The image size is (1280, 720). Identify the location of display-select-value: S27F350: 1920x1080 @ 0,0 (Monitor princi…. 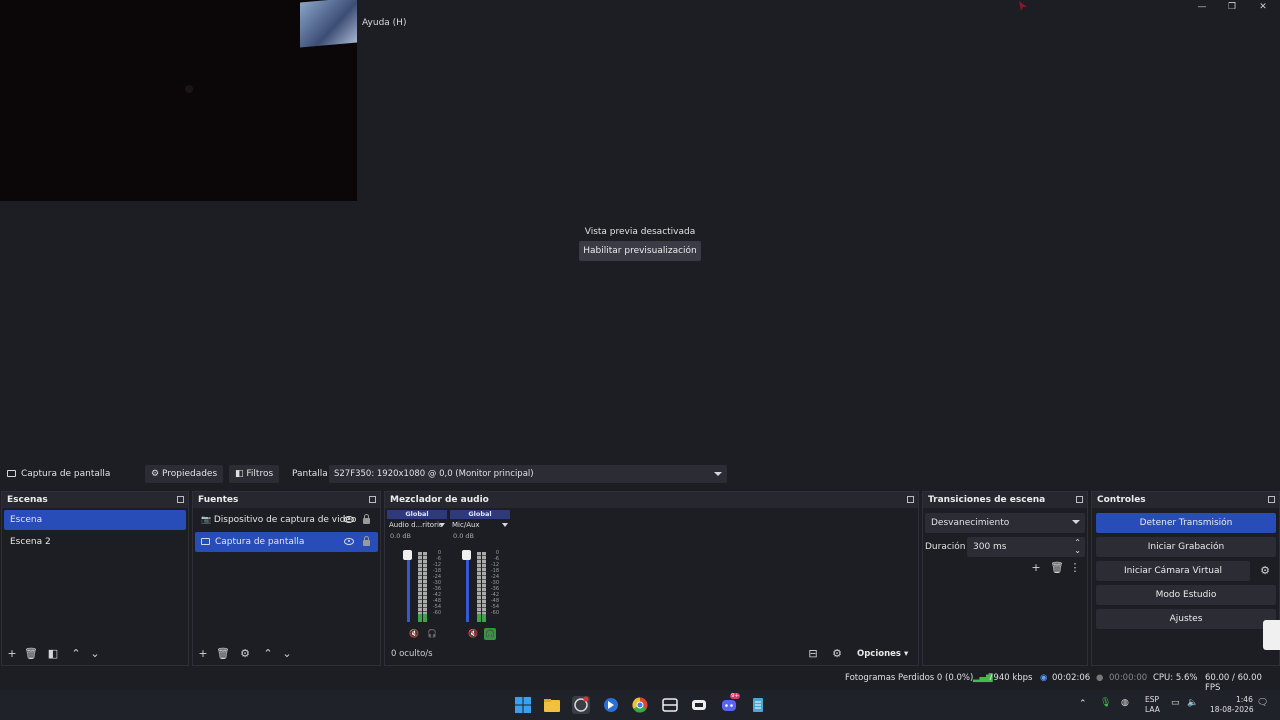
(434, 474).